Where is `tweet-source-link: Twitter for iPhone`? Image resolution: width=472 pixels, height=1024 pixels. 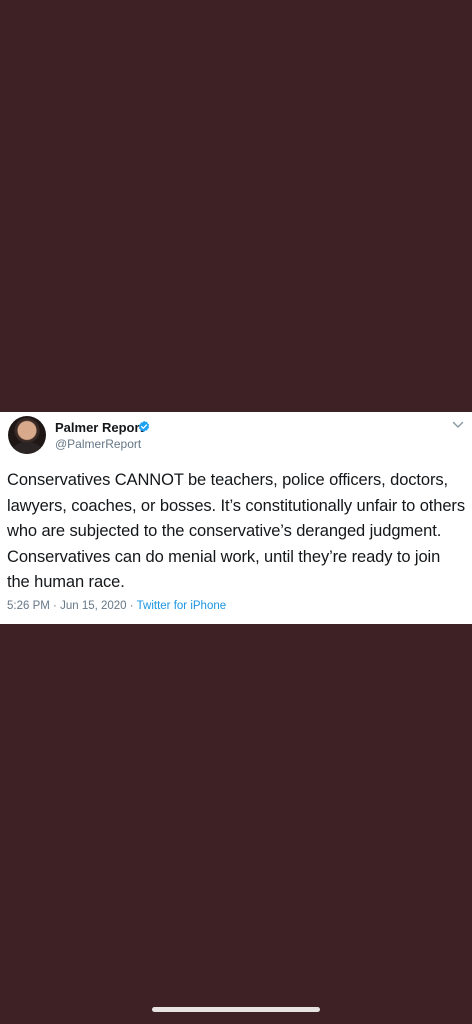 tweet-source-link: Twitter for iPhone is located at coordinates (181, 606).